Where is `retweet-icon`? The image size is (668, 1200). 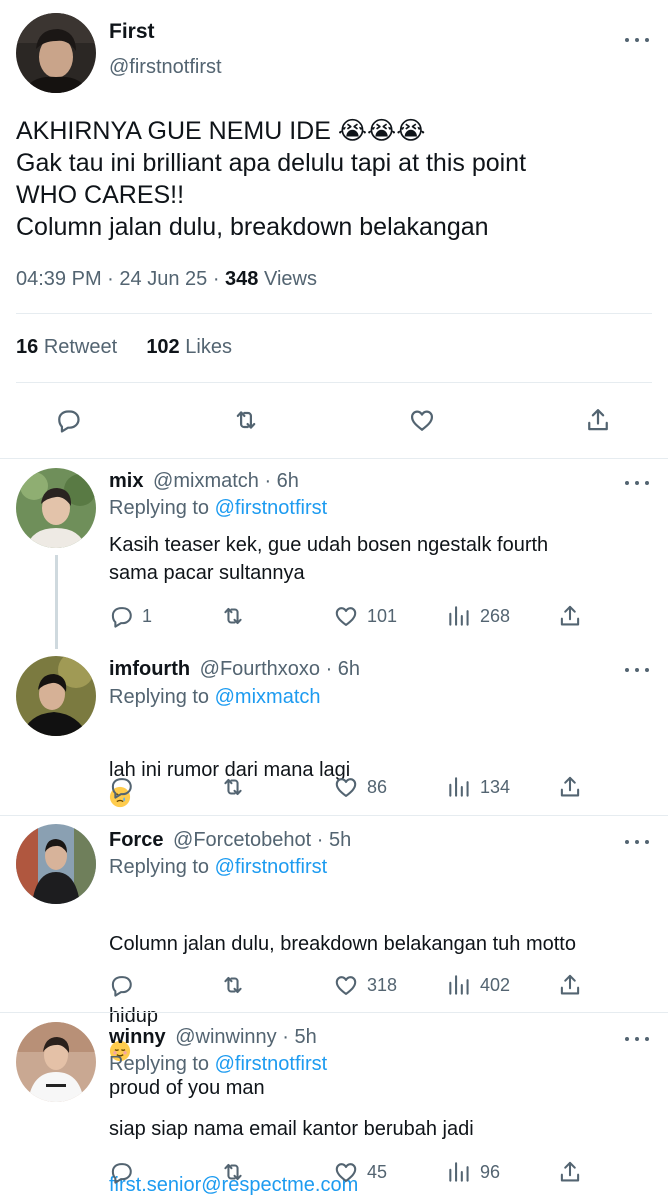 retweet-icon is located at coordinates (233, 787).